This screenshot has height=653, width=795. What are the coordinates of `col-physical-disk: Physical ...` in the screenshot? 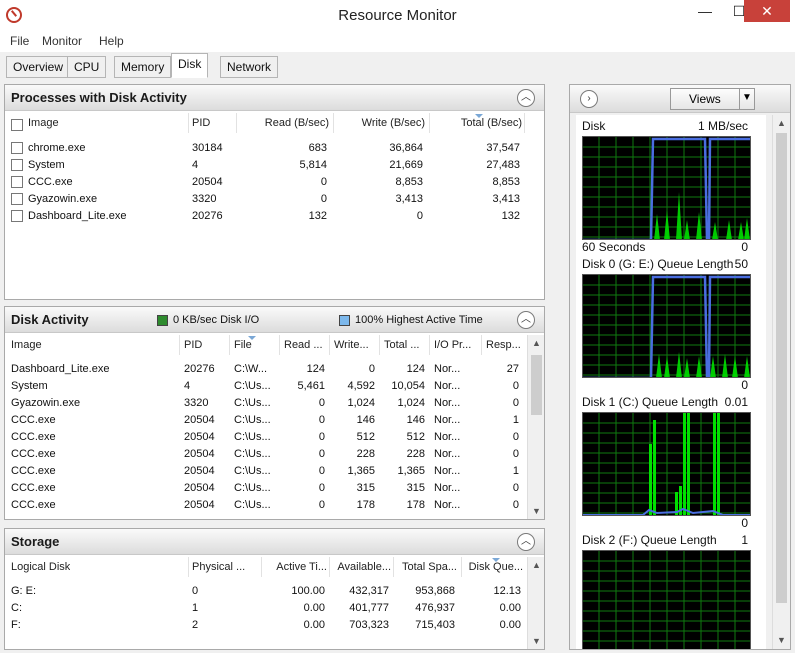 It's located at (227, 567).